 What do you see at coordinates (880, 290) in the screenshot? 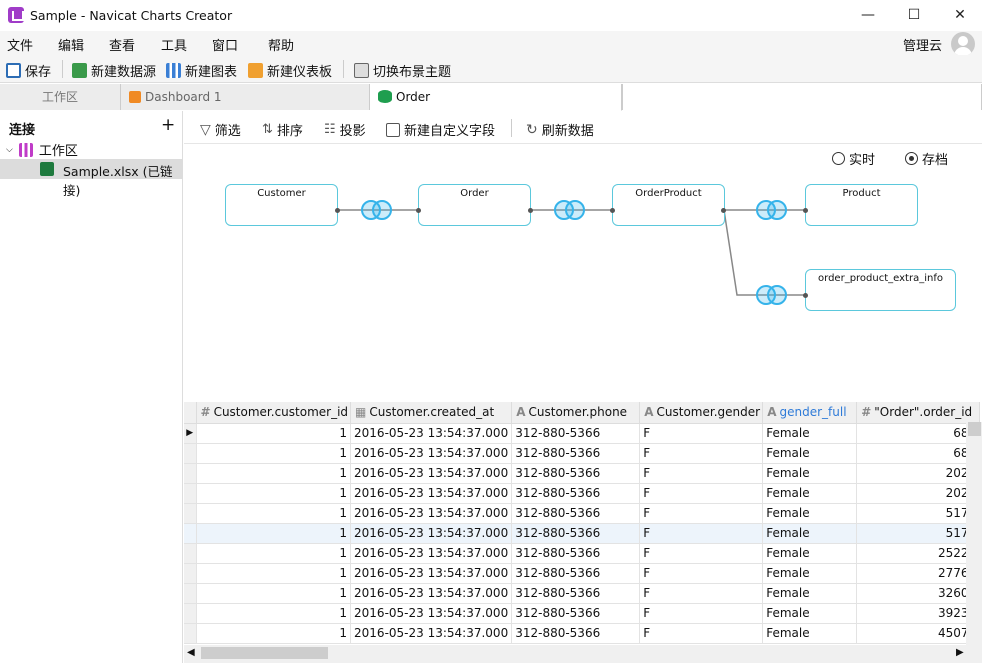
I see `diagram-node-order-product-extra-info: order_product_extra_info` at bounding box center [880, 290].